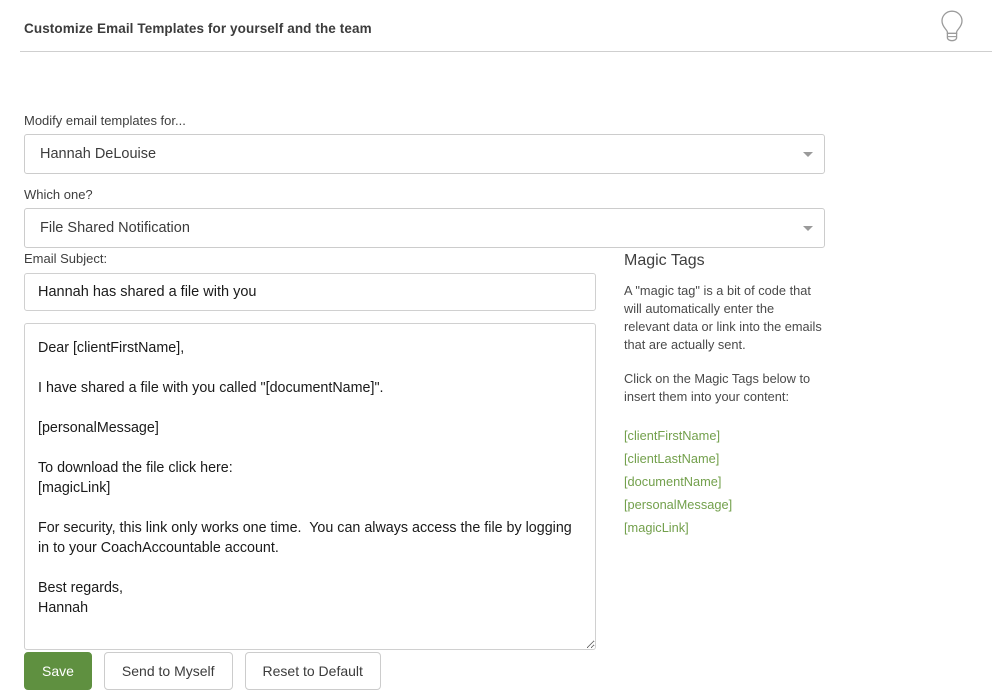  Describe the element at coordinates (506, 51) in the screenshot. I see `header-divider` at that location.